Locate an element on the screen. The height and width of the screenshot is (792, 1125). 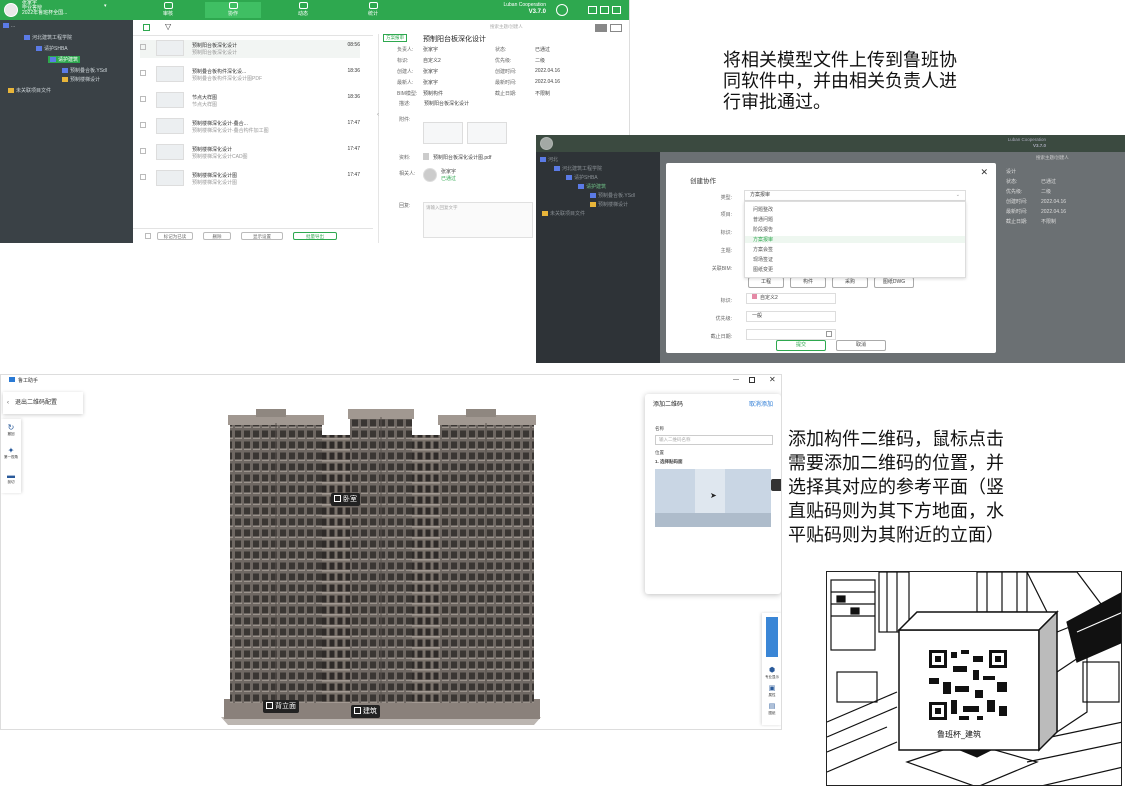
tab-review: 审核 is located at coordinates (168, 10).